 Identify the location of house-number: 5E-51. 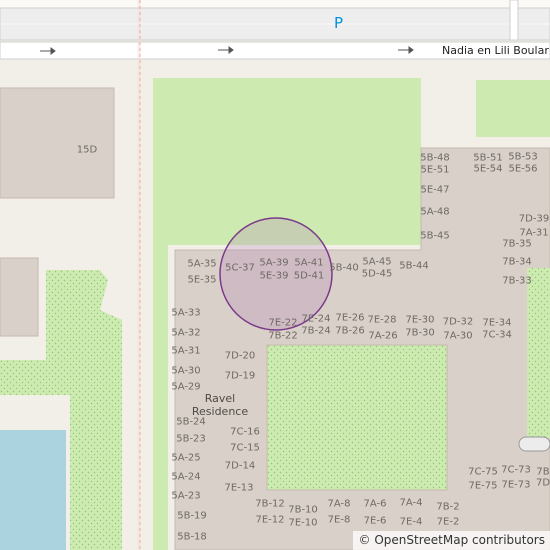
(435, 170).